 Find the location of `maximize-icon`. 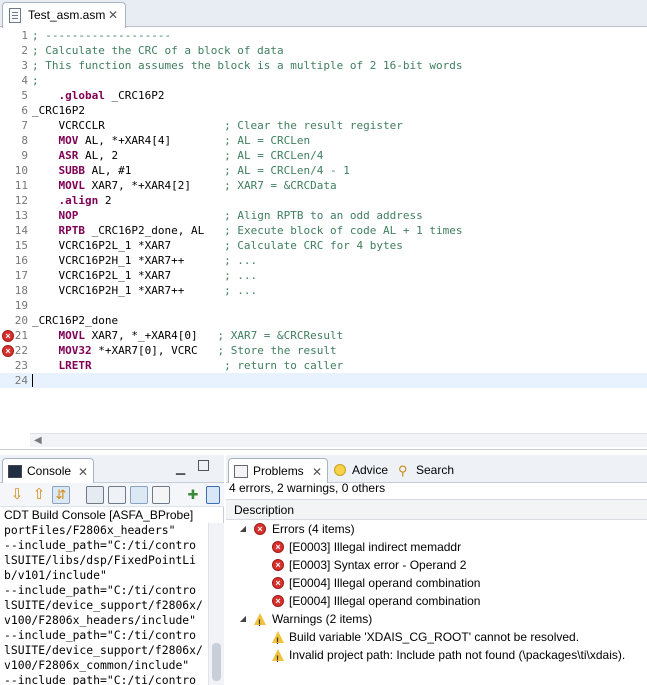

maximize-icon is located at coordinates (203, 465).